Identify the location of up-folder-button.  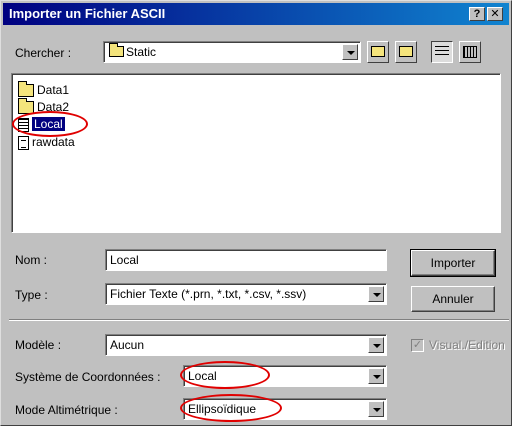
(378, 52).